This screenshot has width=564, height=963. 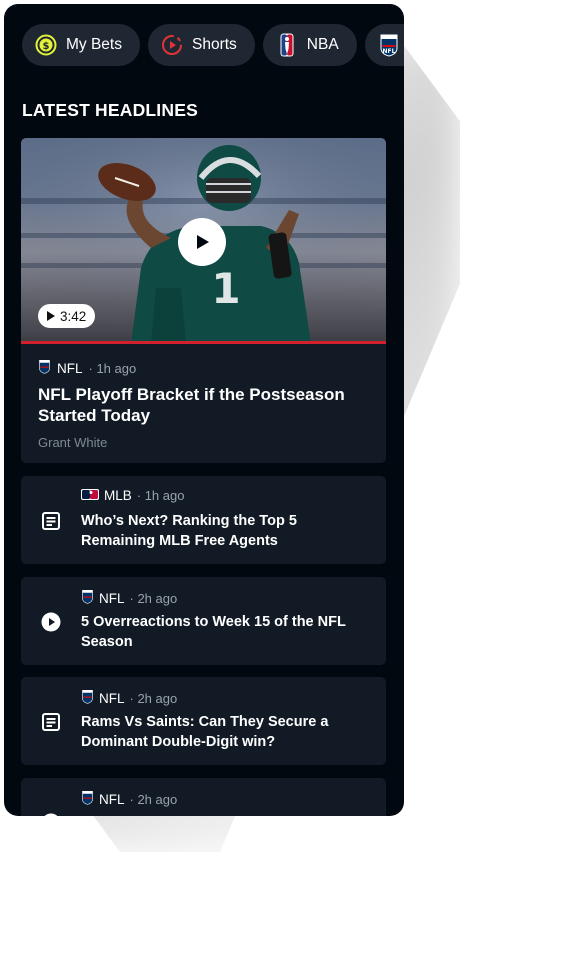 What do you see at coordinates (287, 45) in the screenshot?
I see `nba-logo-icon` at bounding box center [287, 45].